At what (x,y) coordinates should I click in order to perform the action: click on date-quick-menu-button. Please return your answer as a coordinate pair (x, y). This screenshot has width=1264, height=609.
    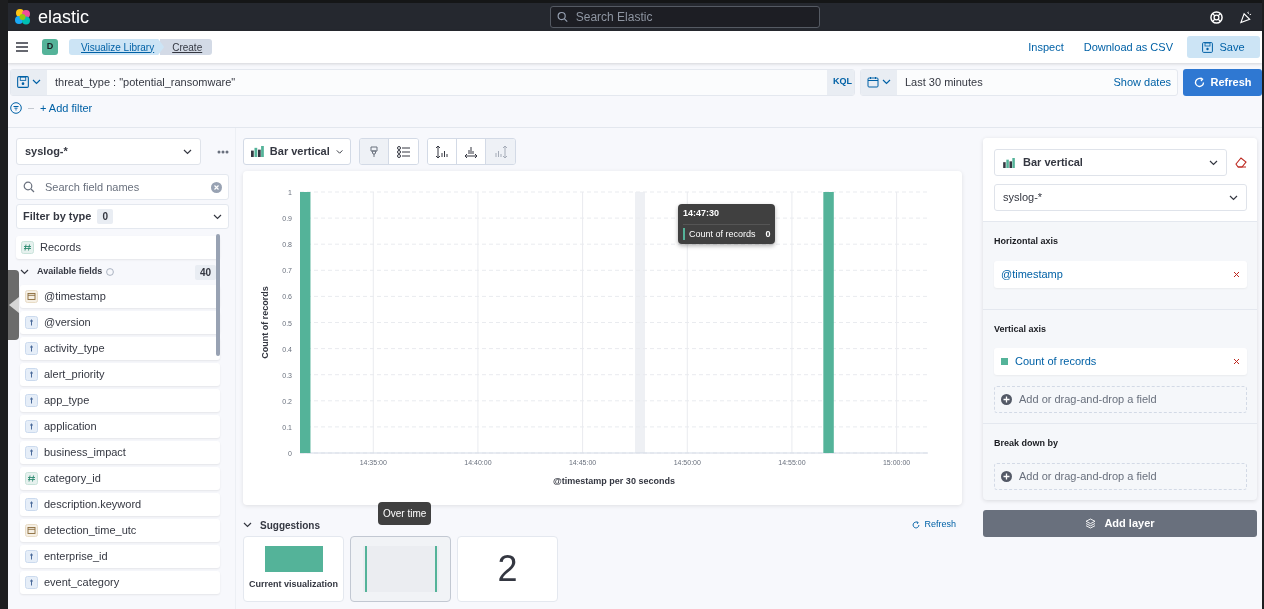
    Looking at the image, I should click on (879, 82).